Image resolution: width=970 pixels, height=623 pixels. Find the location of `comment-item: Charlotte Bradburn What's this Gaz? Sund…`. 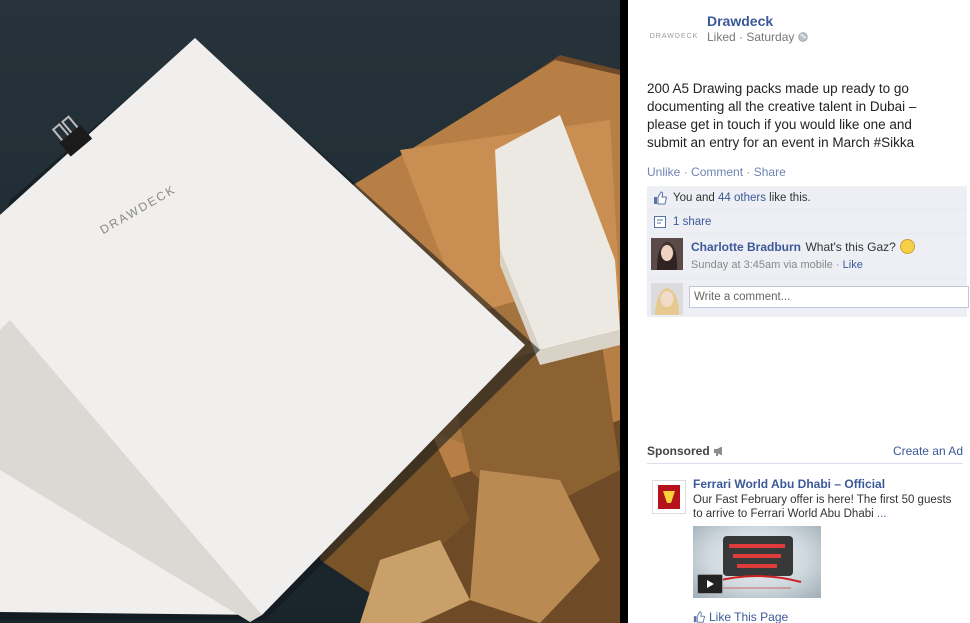

comment-item: Charlotte Bradburn What's this Gaz? Sund… is located at coordinates (807, 256).